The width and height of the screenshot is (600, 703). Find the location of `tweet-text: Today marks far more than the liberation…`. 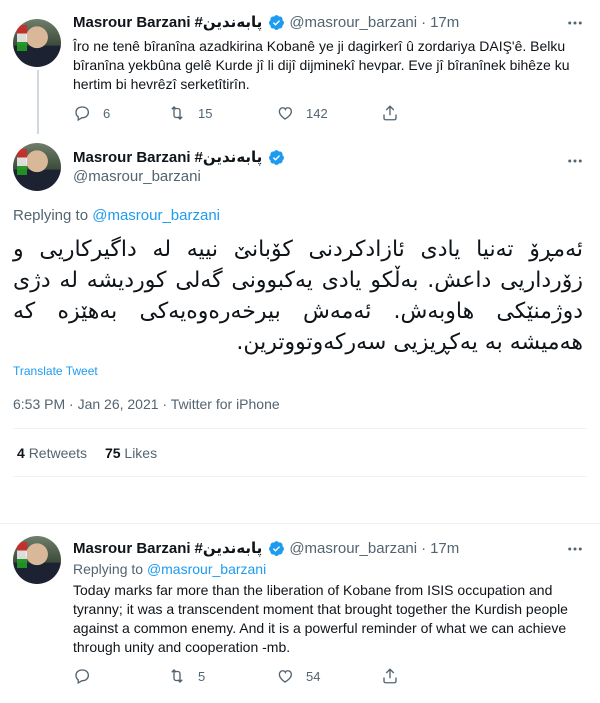

tweet-text: Today marks far more than the liberation… is located at coordinates (320, 618).